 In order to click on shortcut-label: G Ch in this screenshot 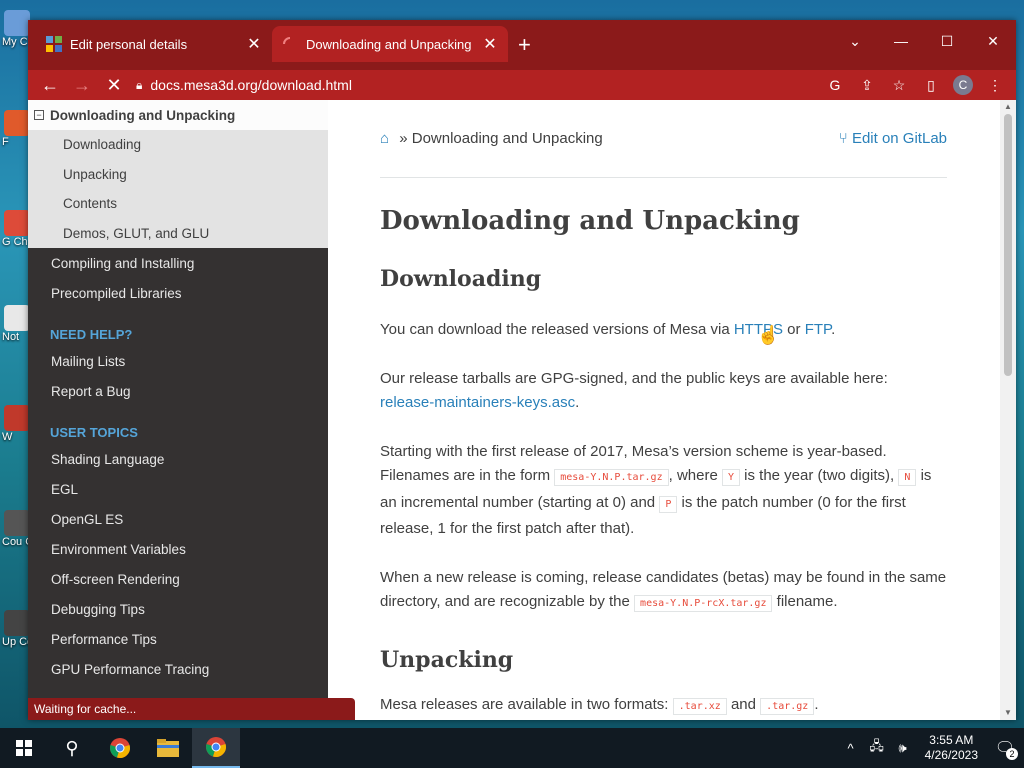, I will do `click(15, 242)`.